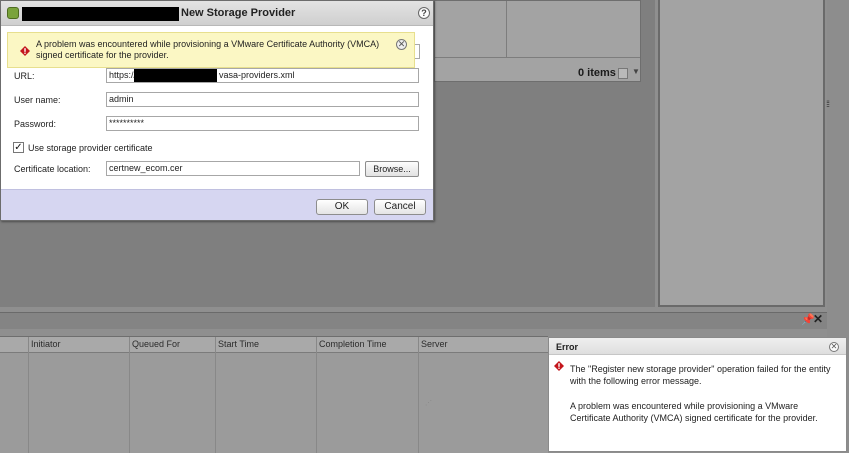  What do you see at coordinates (123, 75) in the screenshot?
I see `url-prefix: https://` at bounding box center [123, 75].